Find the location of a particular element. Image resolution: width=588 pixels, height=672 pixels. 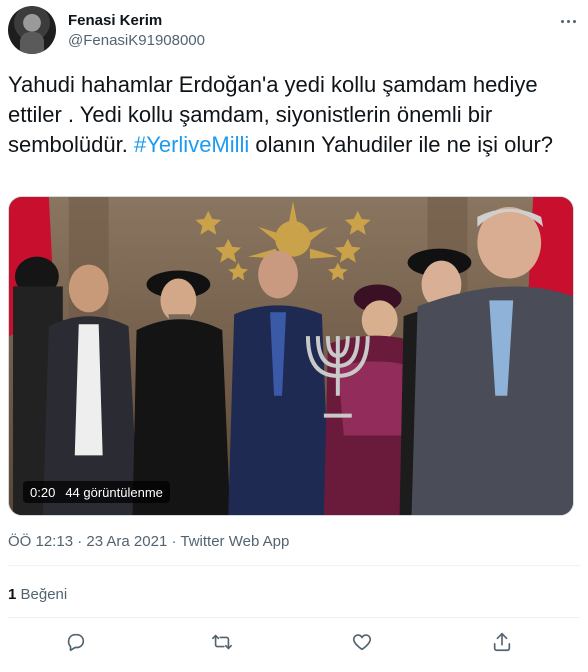

likes-label: Beğeni is located at coordinates (44, 594).